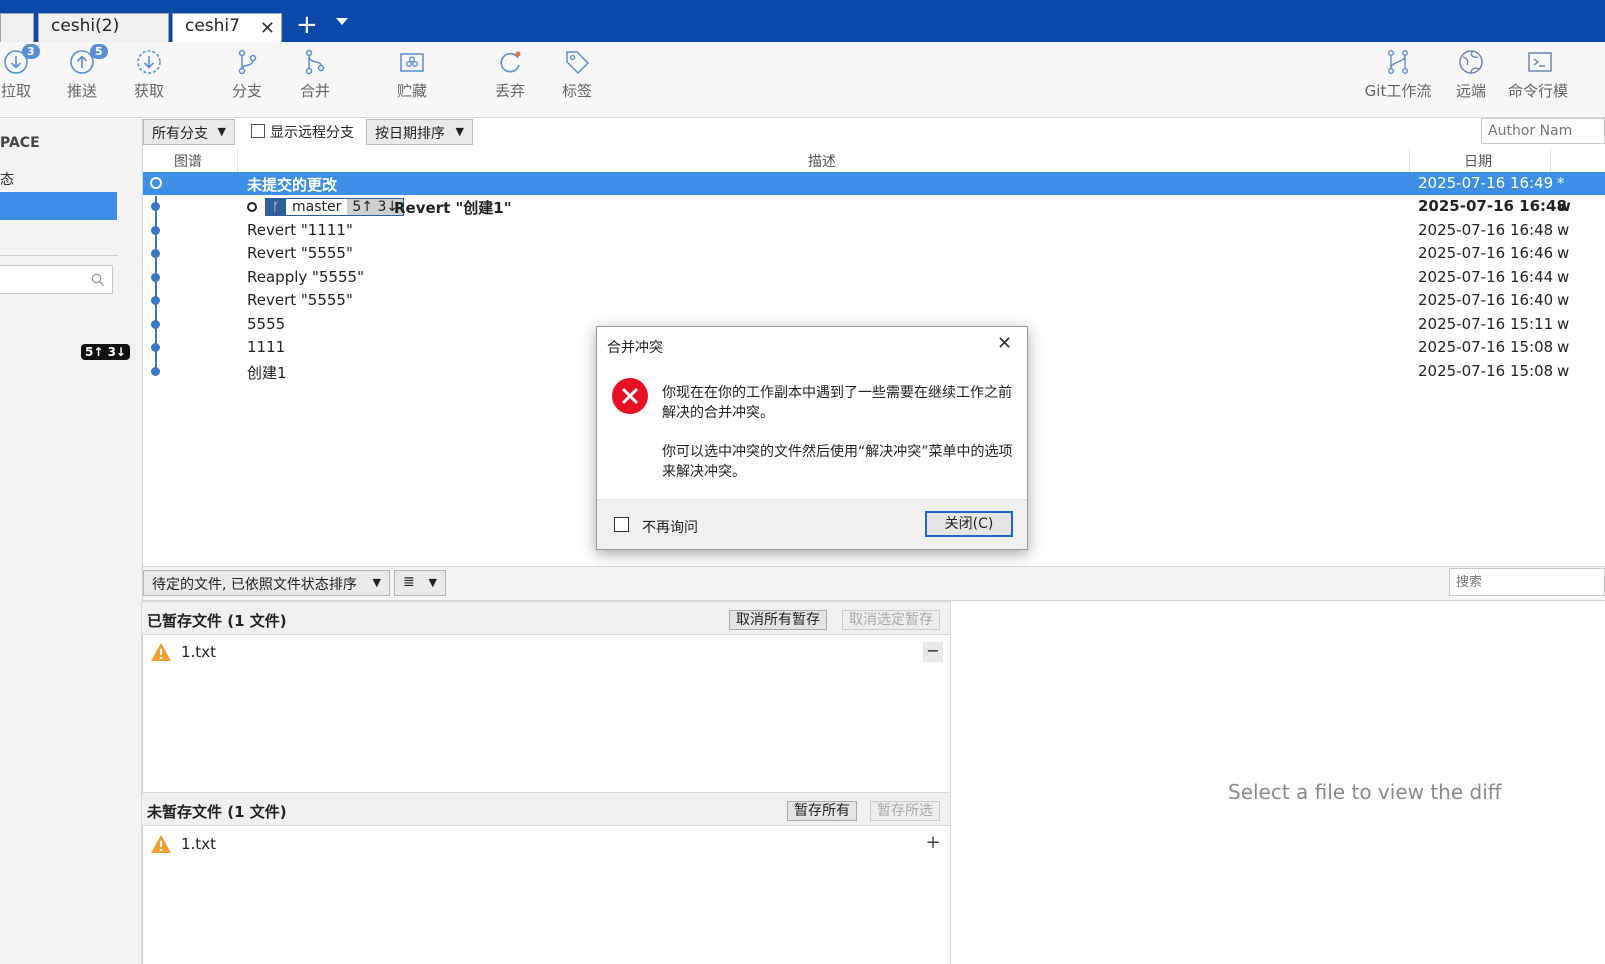 The image size is (1605, 964). I want to click on branch-icon: ᚴ, so click(276, 207).